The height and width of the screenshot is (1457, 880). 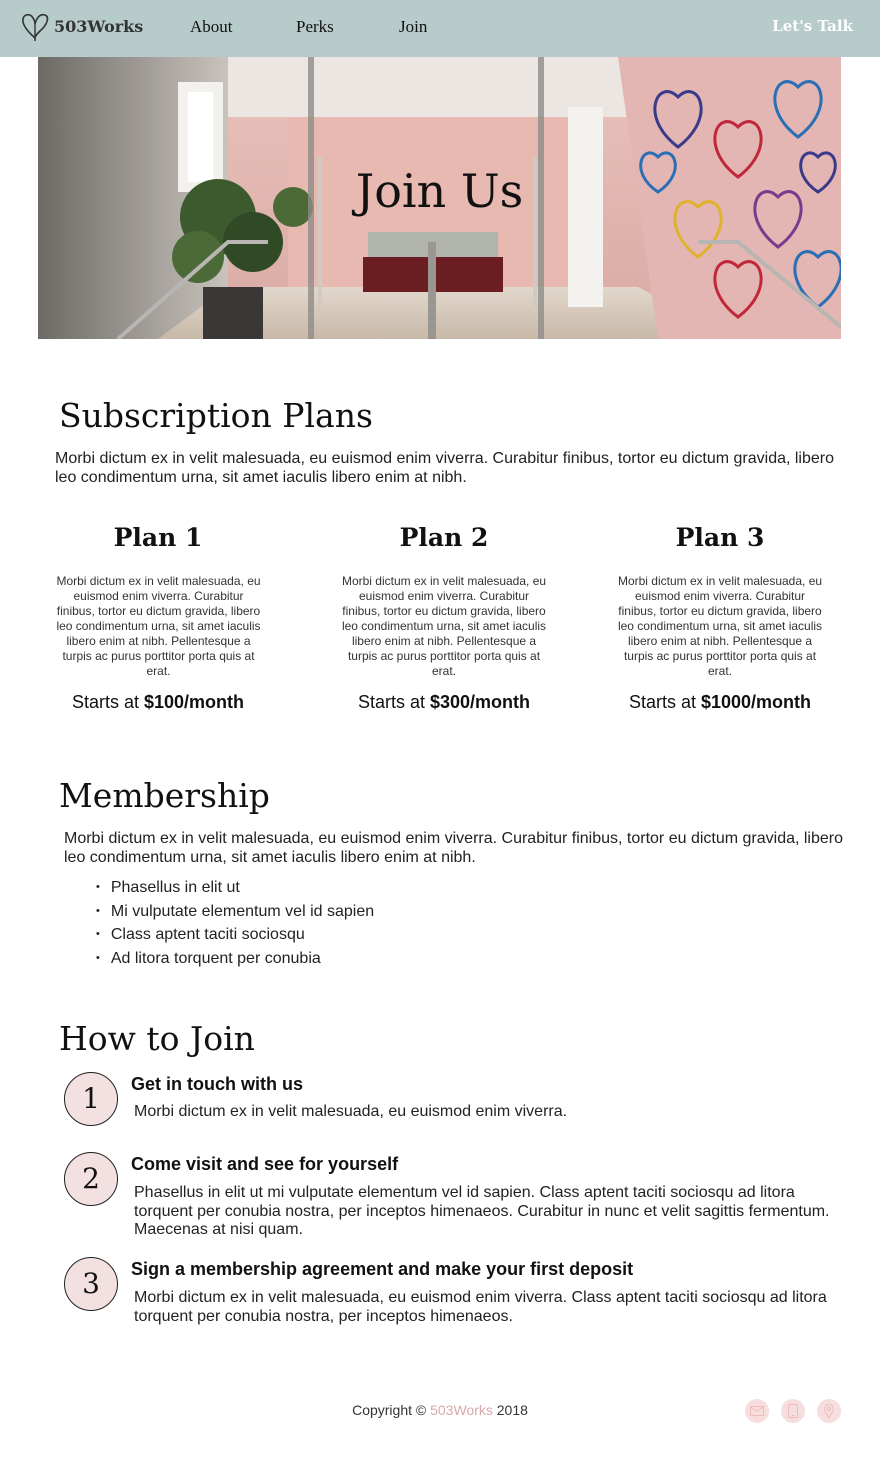 What do you see at coordinates (756, 702) in the screenshot?
I see `price-amount: $1000/month` at bounding box center [756, 702].